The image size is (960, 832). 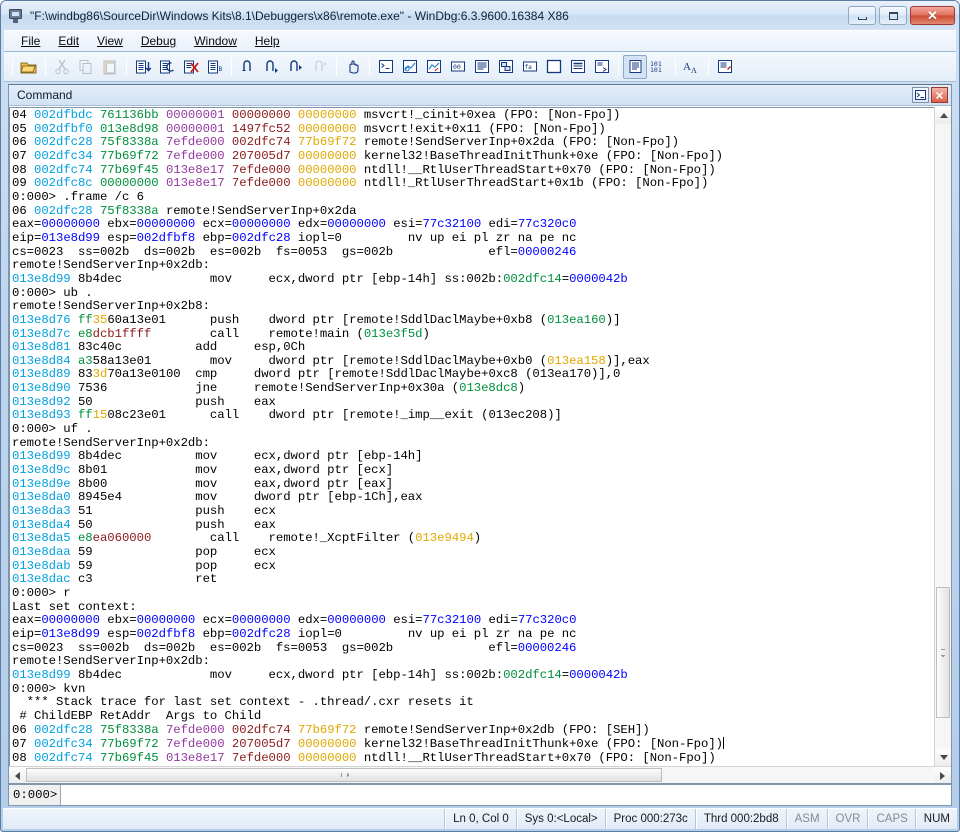 What do you see at coordinates (862, 15) in the screenshot?
I see `minimize-button` at bounding box center [862, 15].